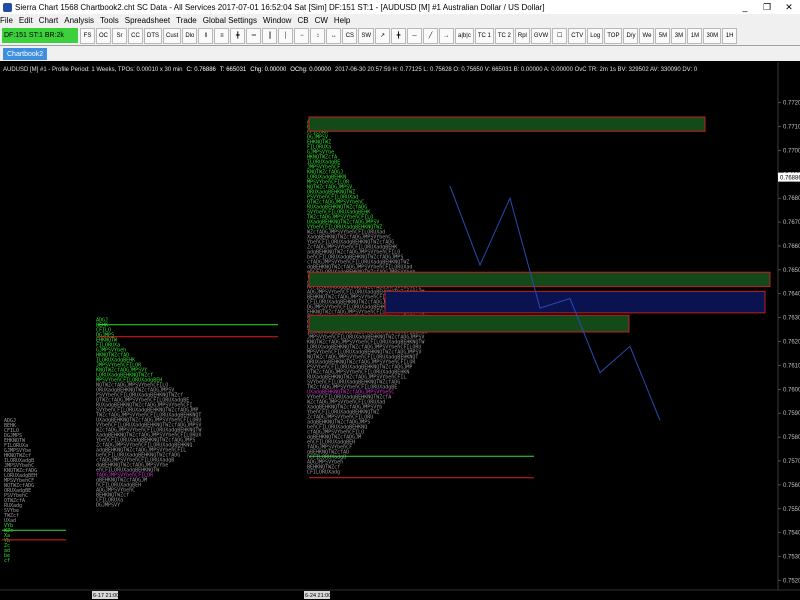  I want to click on tpo-row: CFILORUXadg, so click(323, 472).